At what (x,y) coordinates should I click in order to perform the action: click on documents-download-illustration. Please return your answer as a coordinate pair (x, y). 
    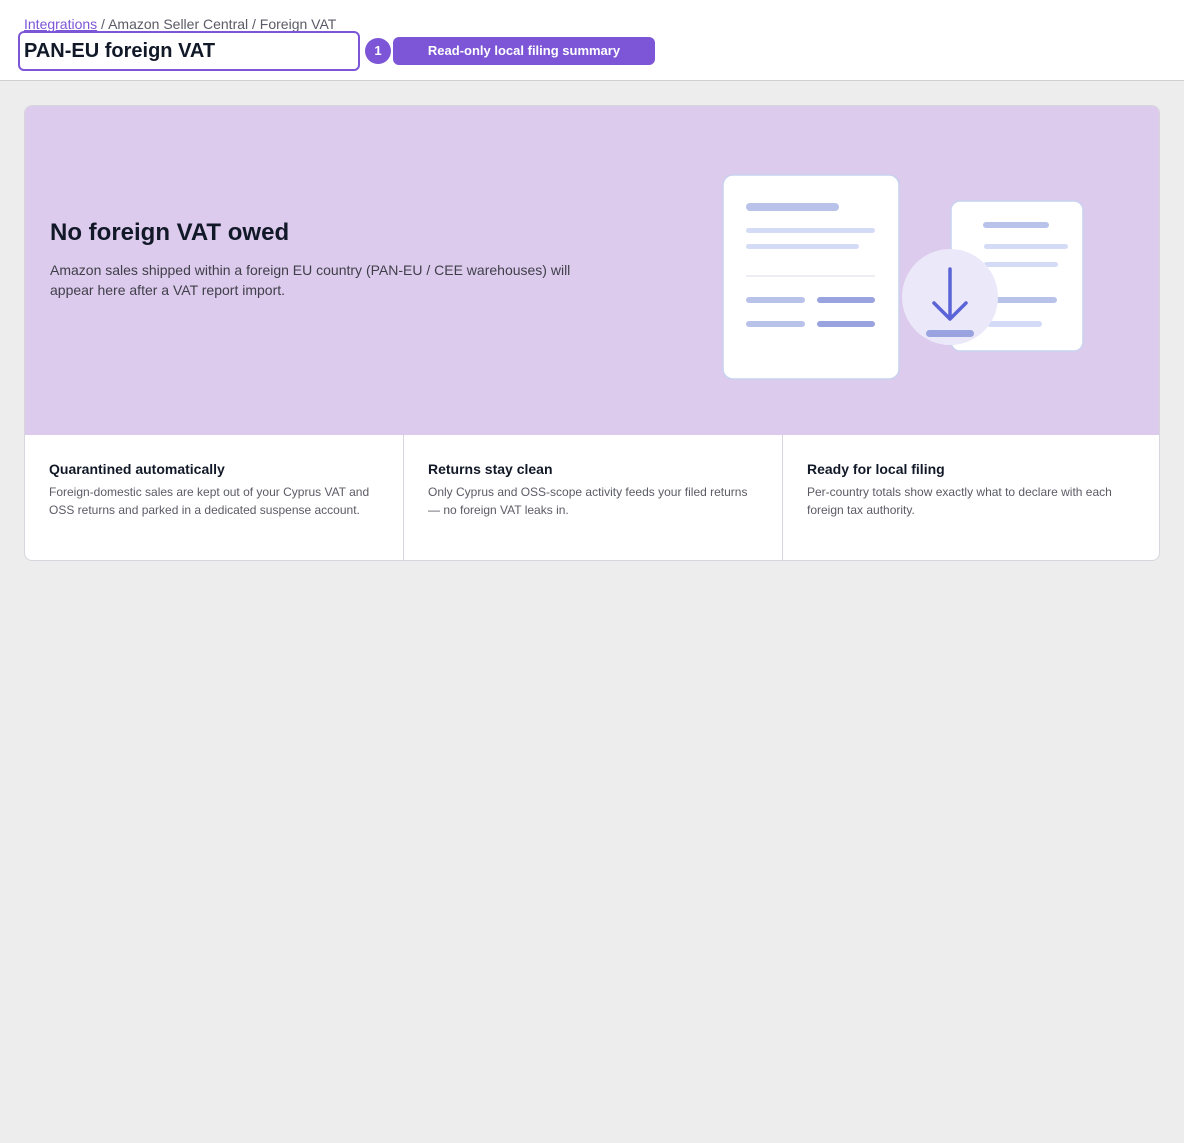
    Looking at the image, I should click on (903, 277).